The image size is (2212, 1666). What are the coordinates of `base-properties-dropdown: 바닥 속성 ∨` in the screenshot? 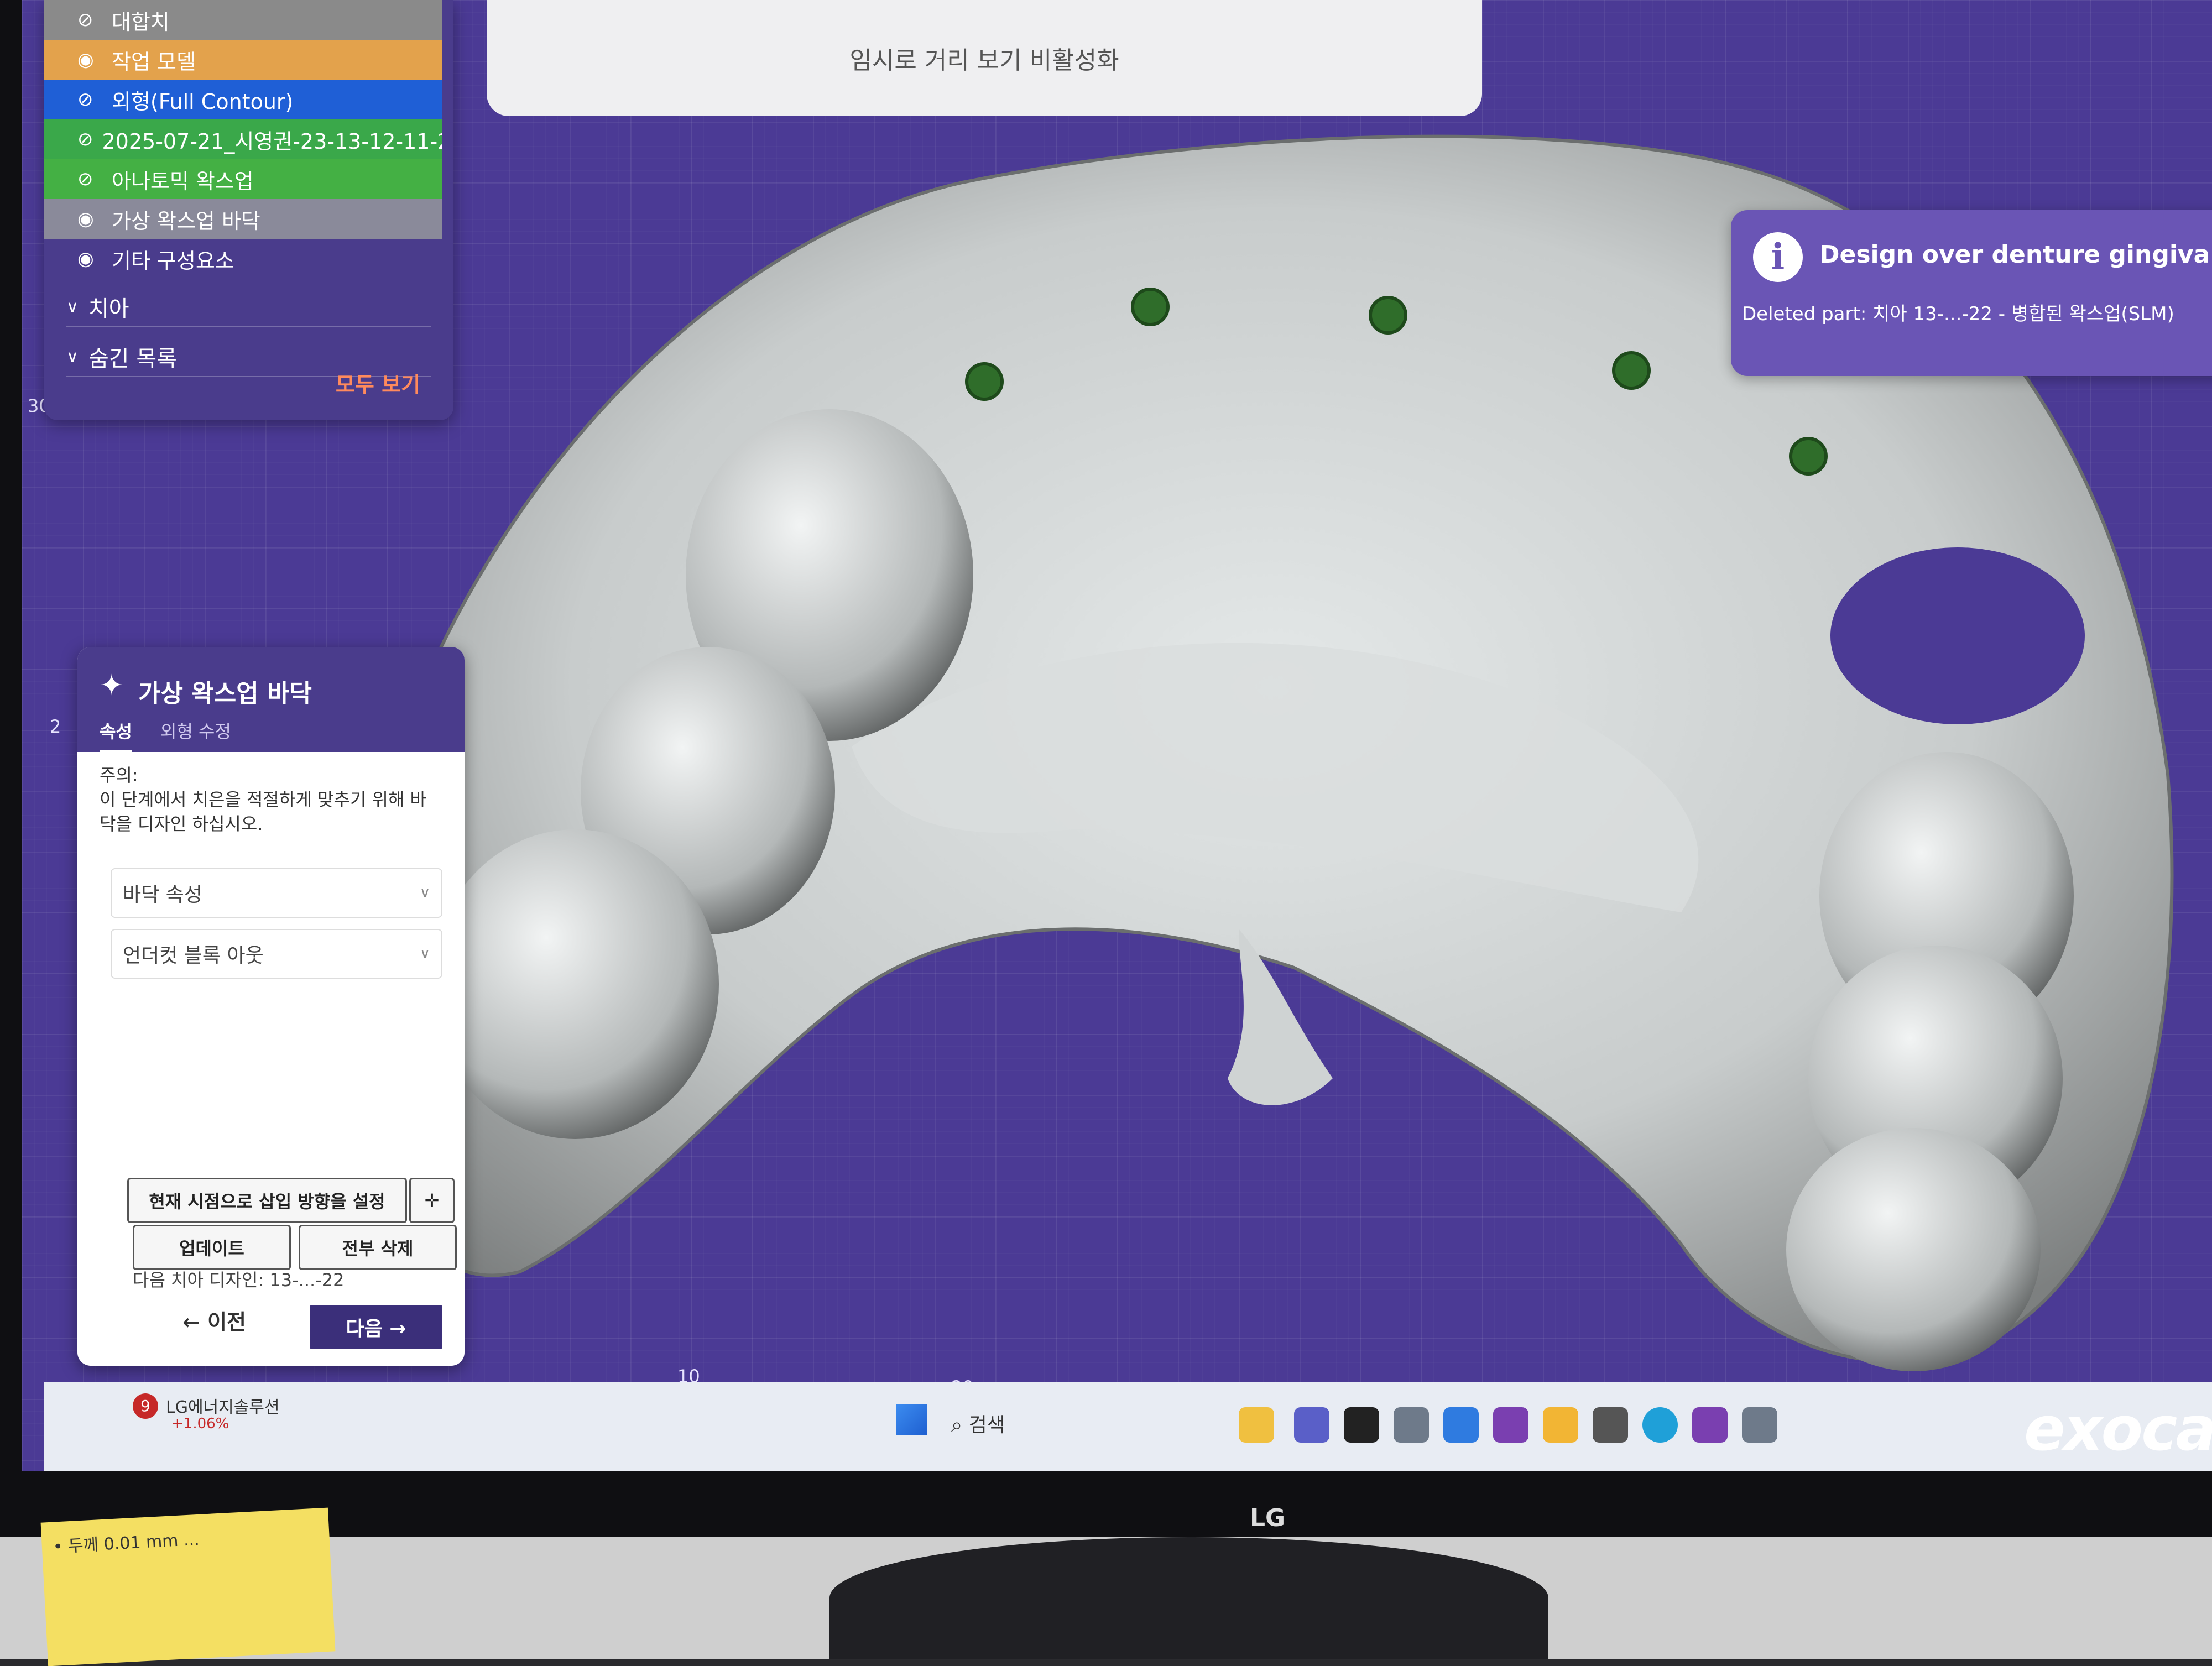 It's located at (276, 893).